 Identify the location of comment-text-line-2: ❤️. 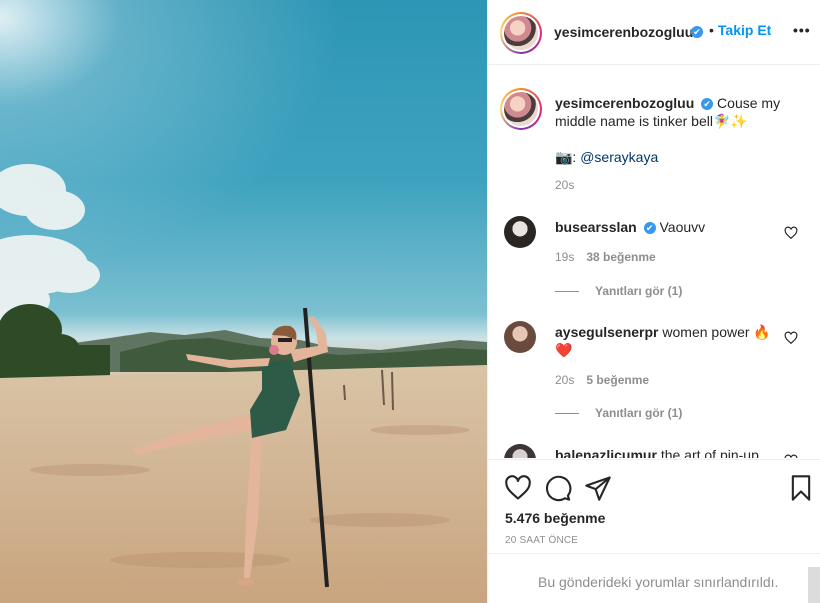
(564, 350).